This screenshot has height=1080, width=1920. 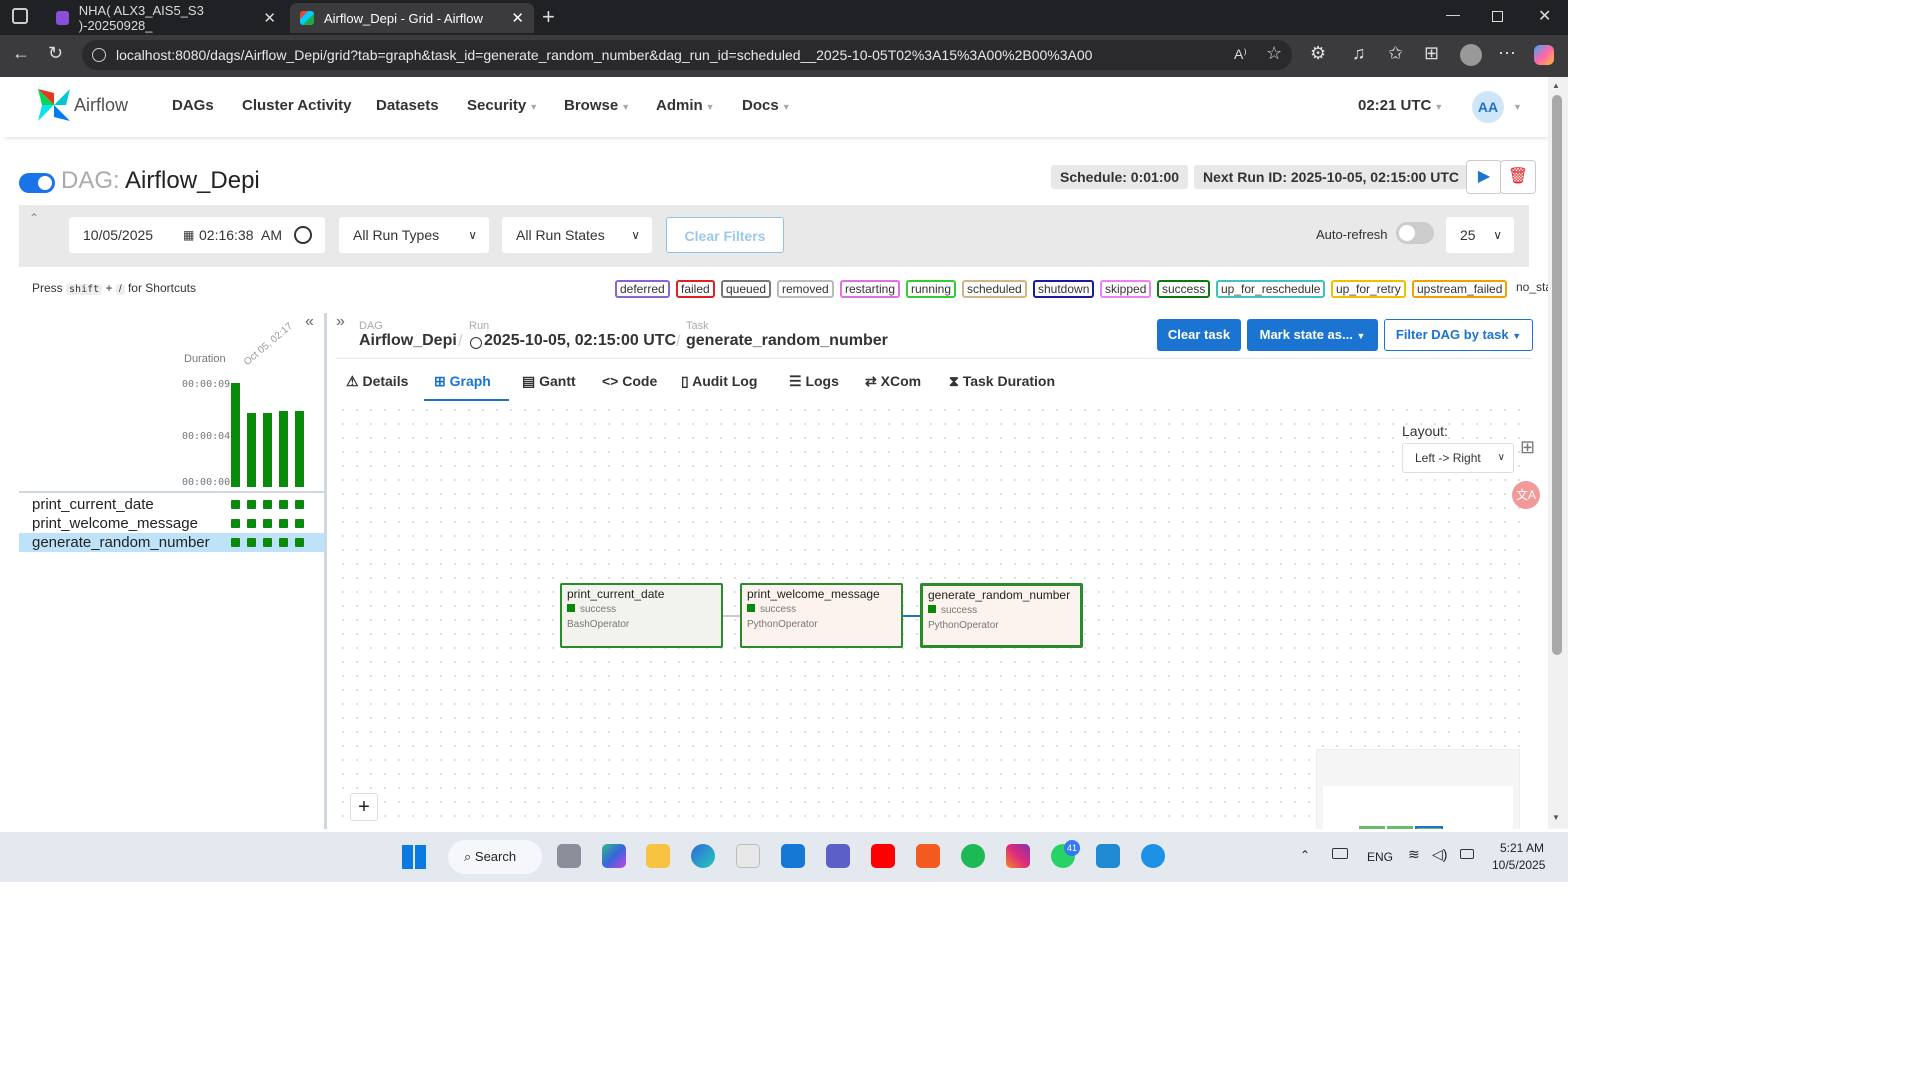 What do you see at coordinates (787, 341) in the screenshot?
I see `breadcrumb-task: generate_random_number` at bounding box center [787, 341].